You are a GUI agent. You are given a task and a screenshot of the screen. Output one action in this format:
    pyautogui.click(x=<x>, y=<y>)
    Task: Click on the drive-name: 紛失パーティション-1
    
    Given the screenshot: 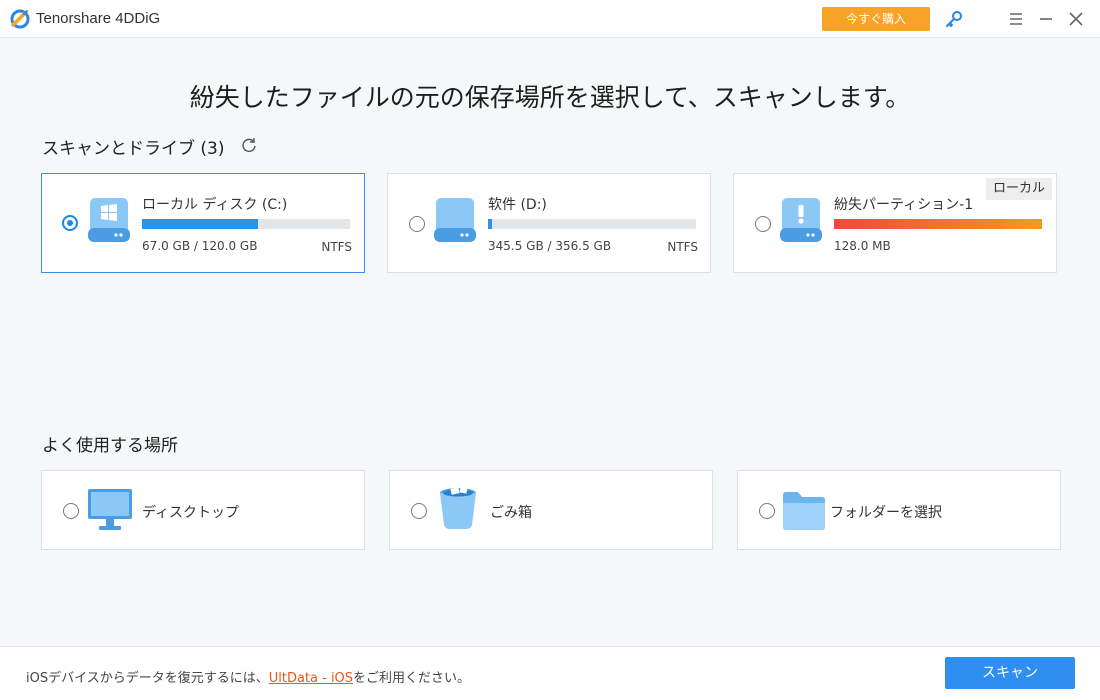 What is the action you would take?
    pyautogui.click(x=904, y=205)
    